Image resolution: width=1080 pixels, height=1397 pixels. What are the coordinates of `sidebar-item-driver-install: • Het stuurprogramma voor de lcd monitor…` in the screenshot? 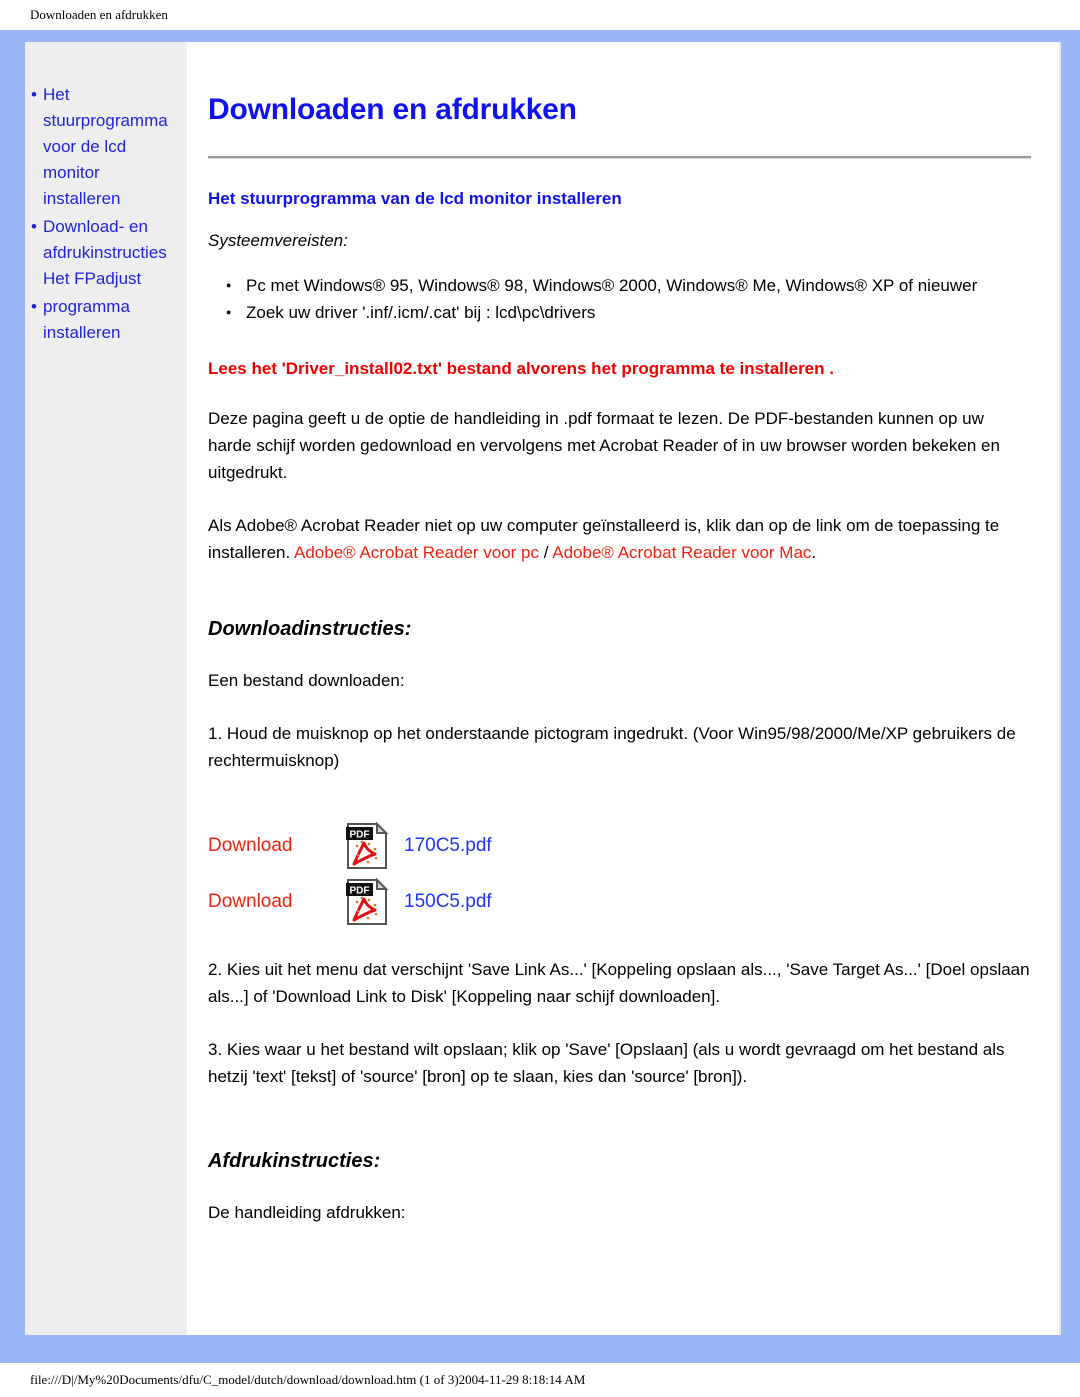 It's located at (106, 147).